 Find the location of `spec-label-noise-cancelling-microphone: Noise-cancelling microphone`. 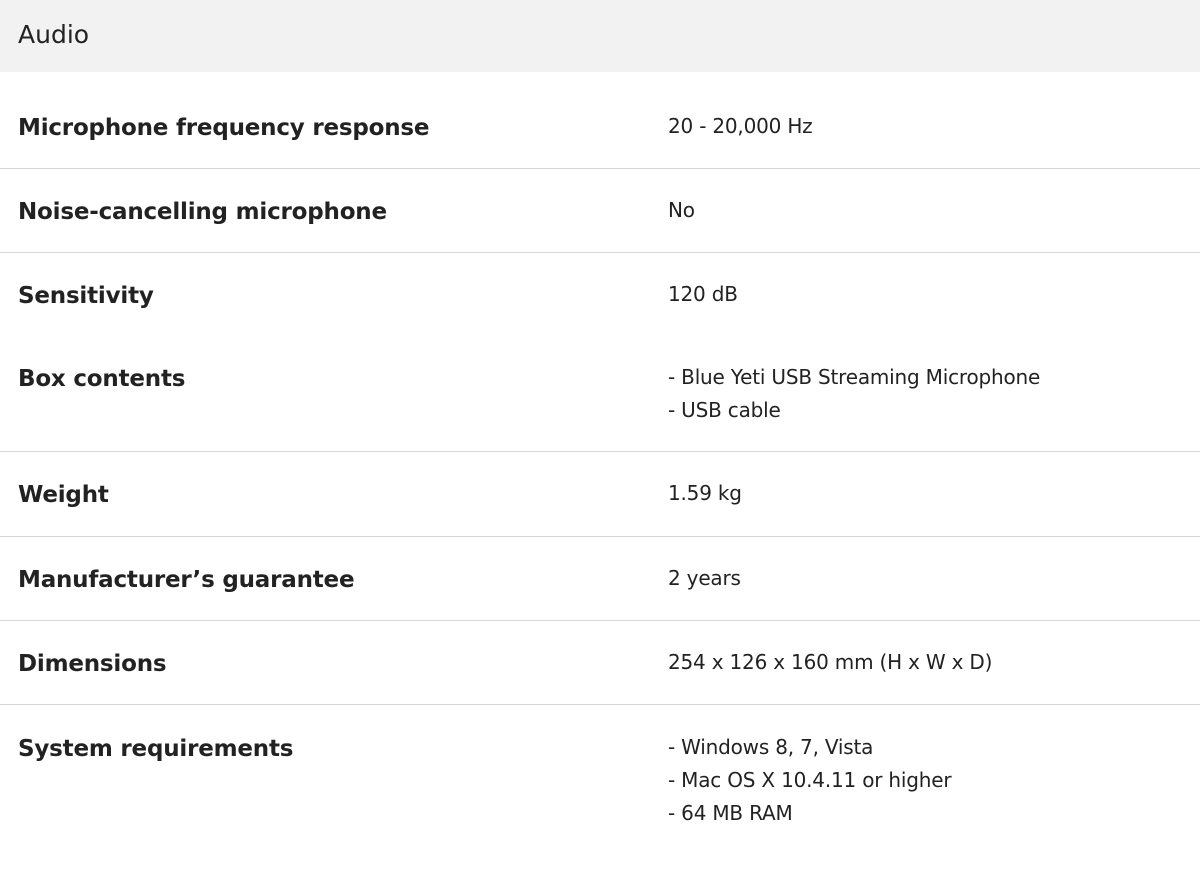

spec-label-noise-cancelling-microphone: Noise-cancelling microphone is located at coordinates (202, 212).